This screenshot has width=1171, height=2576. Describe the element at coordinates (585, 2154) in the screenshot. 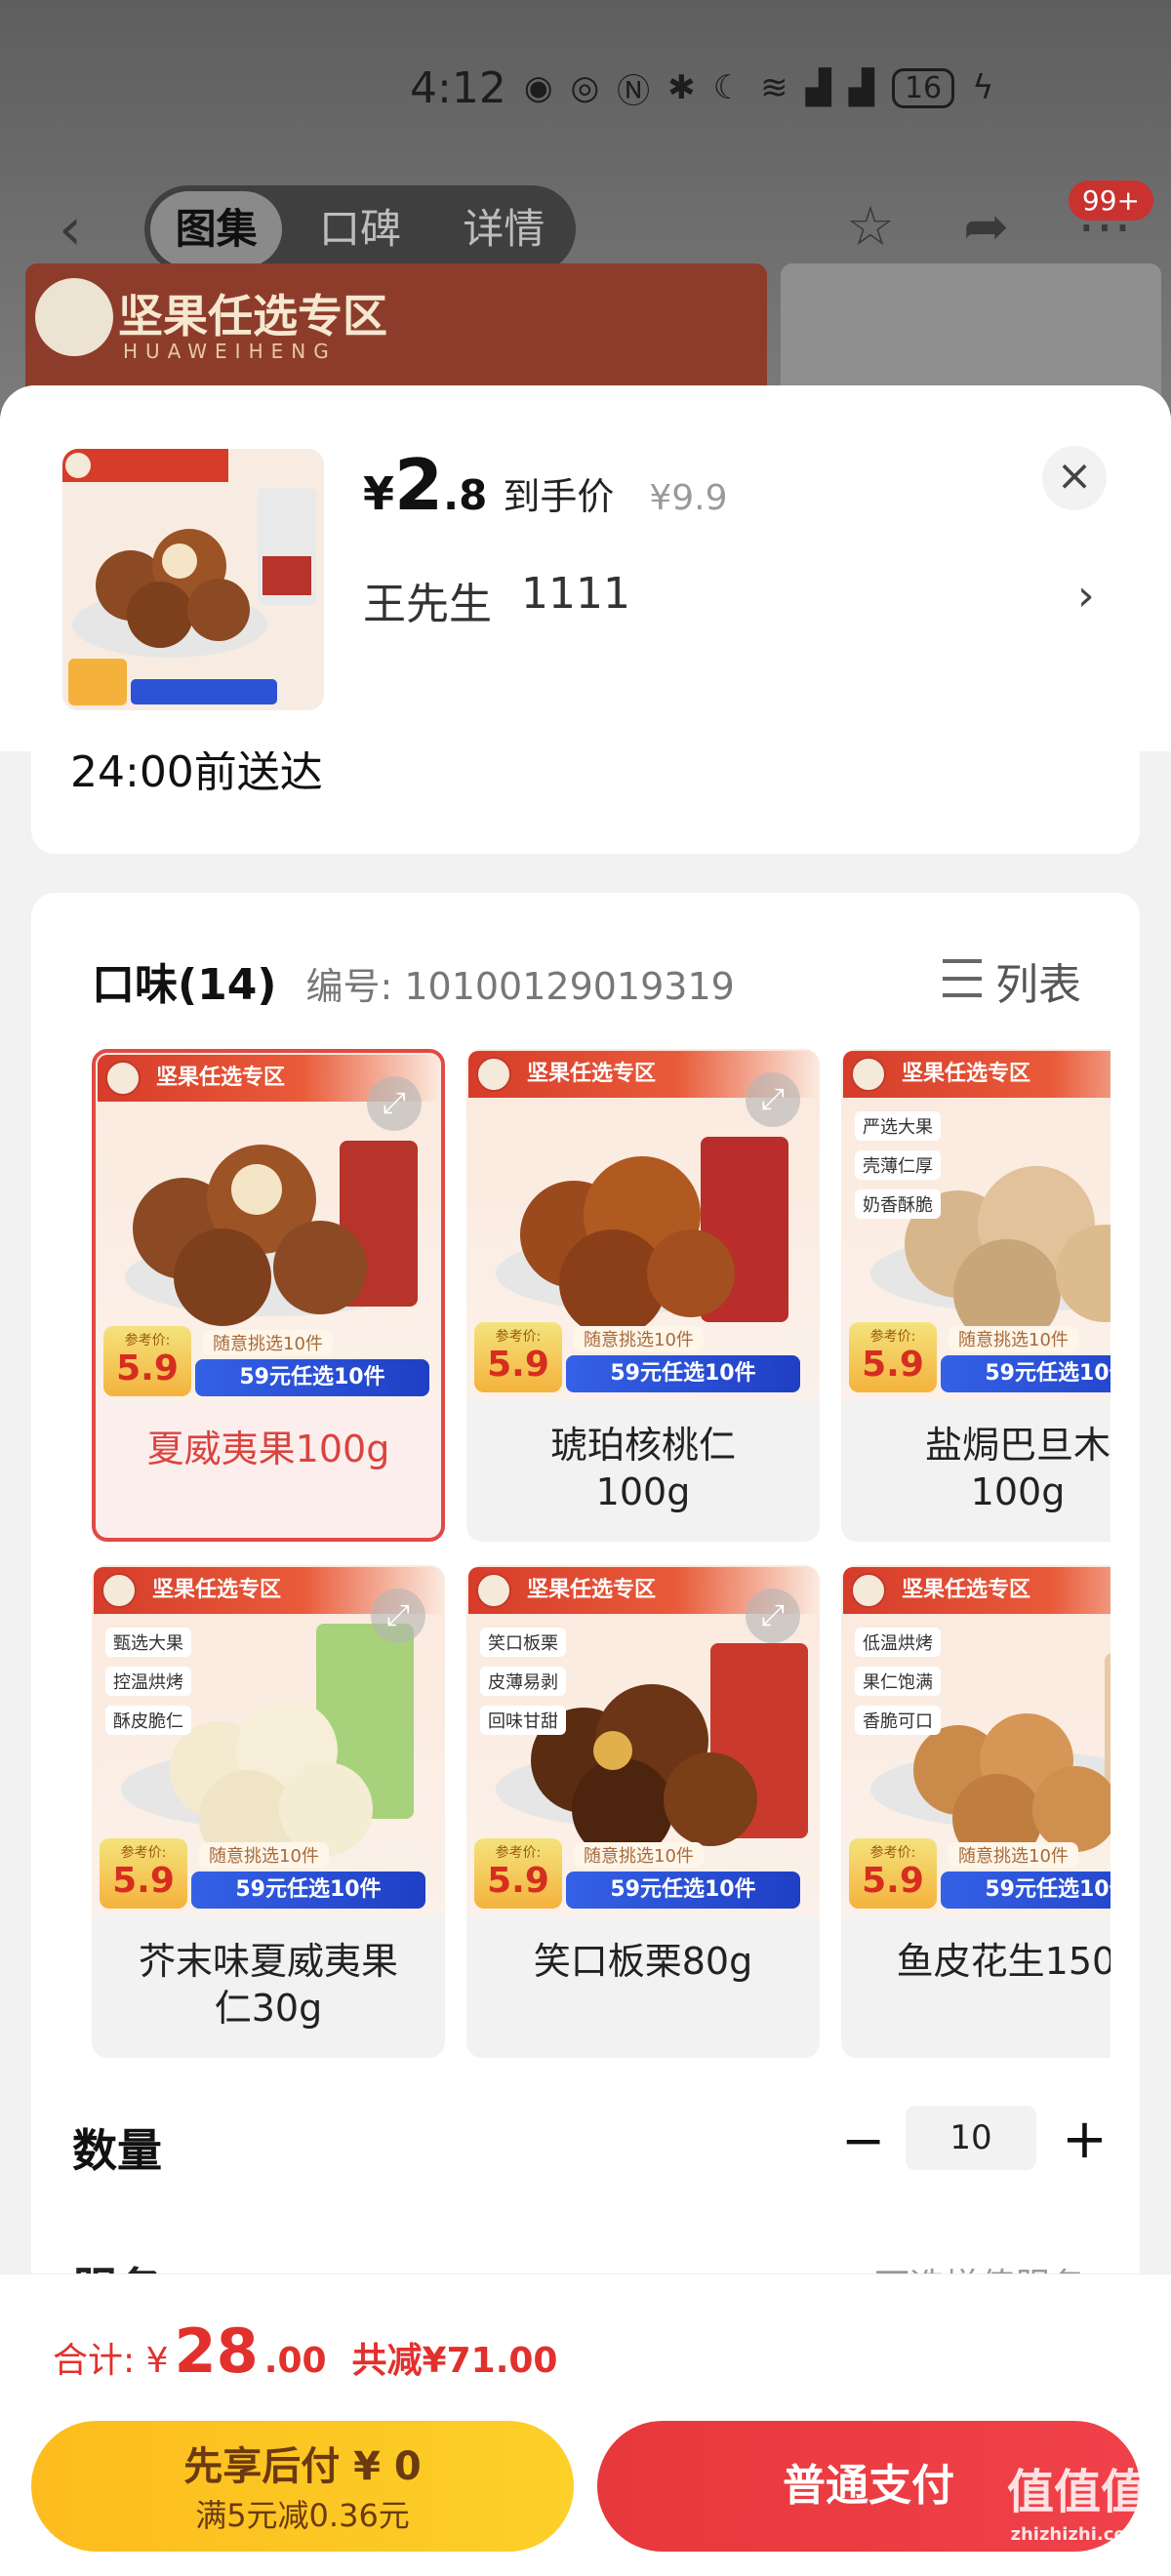

I see `quantity-row: 数量 − 10 +` at that location.